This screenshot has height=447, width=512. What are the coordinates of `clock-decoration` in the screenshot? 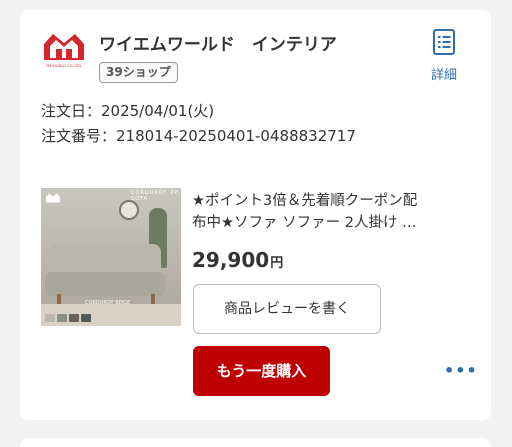 It's located at (129, 210).